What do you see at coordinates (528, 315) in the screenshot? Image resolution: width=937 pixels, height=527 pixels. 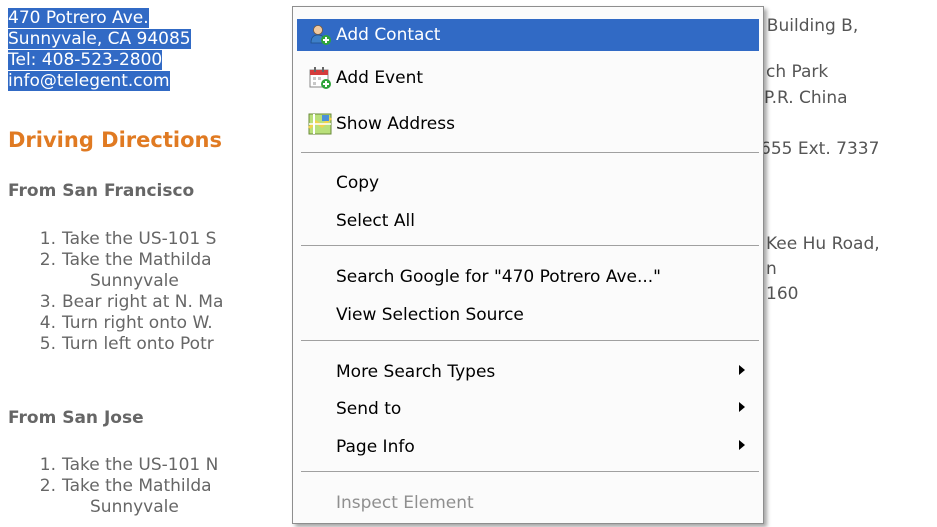 I see `menu-item-view-selection-source: View Selection Source` at bounding box center [528, 315].